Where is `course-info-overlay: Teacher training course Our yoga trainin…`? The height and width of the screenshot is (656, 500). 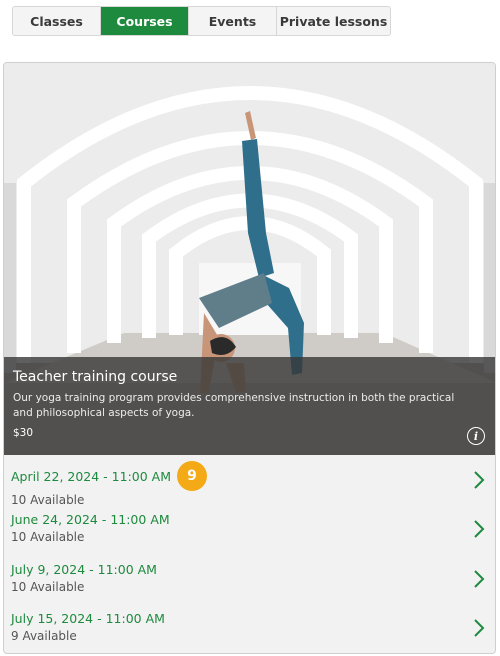
course-info-overlay: Teacher training course Our yoga trainin… is located at coordinates (249, 406).